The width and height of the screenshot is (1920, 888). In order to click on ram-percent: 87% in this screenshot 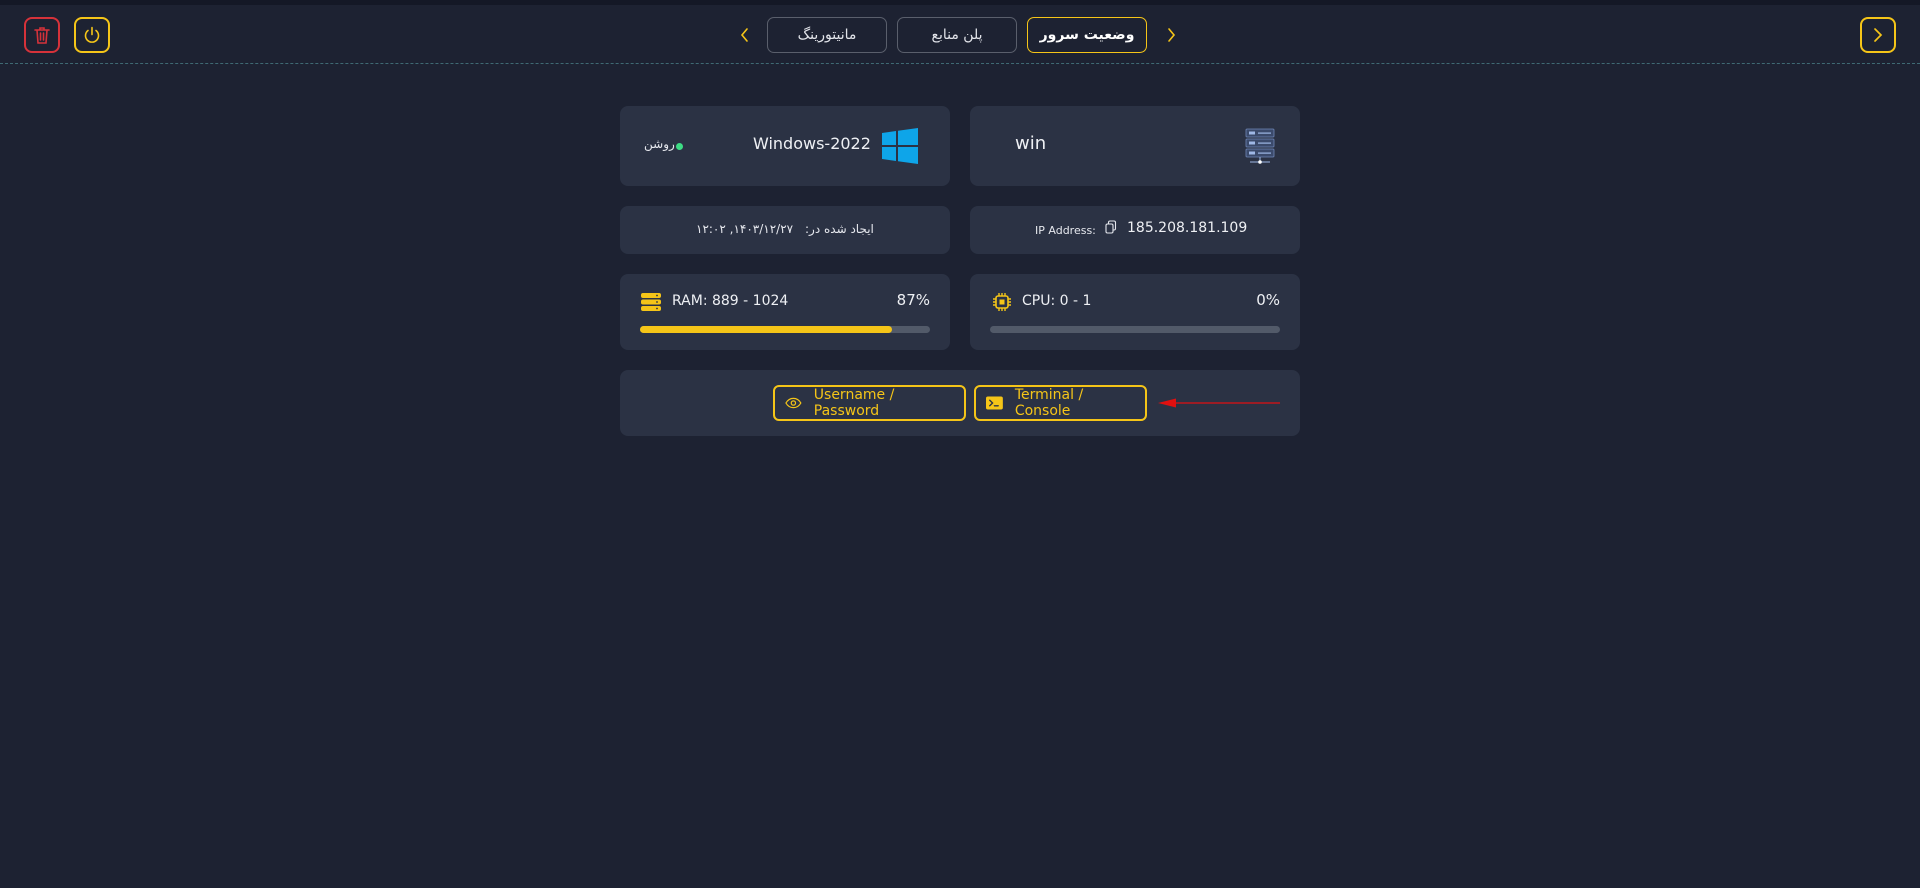, I will do `click(913, 300)`.